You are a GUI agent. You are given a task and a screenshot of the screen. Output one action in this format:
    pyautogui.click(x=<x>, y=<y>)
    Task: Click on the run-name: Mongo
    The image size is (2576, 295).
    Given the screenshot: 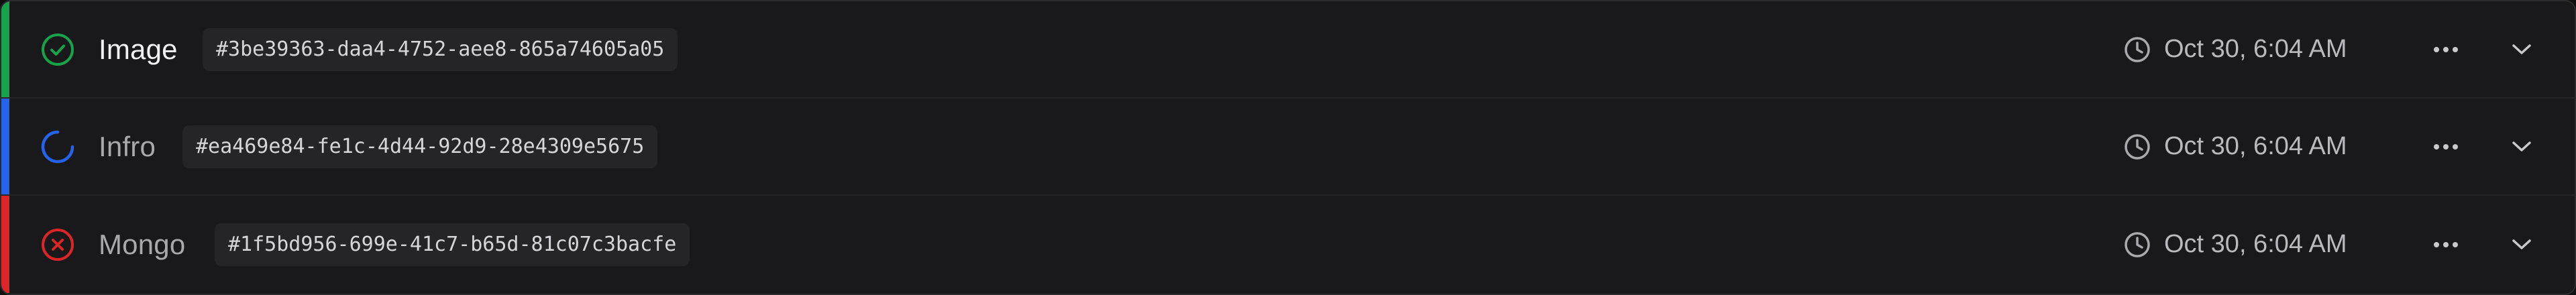 What is the action you would take?
    pyautogui.click(x=142, y=244)
    